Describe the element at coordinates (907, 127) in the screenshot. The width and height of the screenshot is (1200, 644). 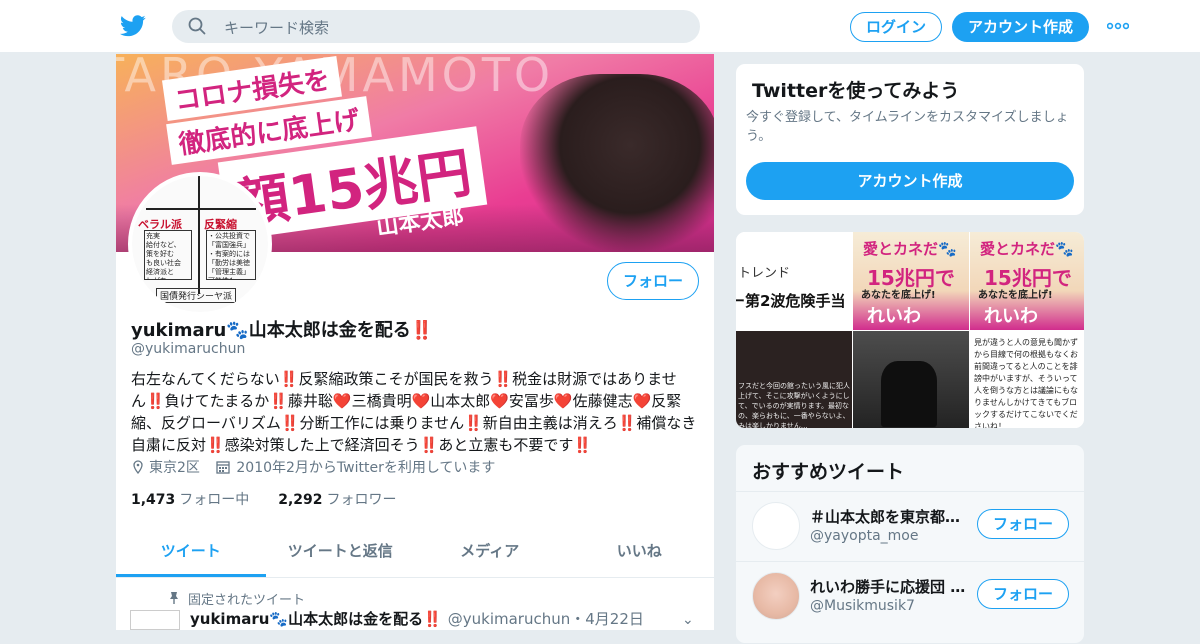
I see `signup-prompt-text: 今すぐ登録して、タイムラインをカスタマイズしましょう。` at that location.